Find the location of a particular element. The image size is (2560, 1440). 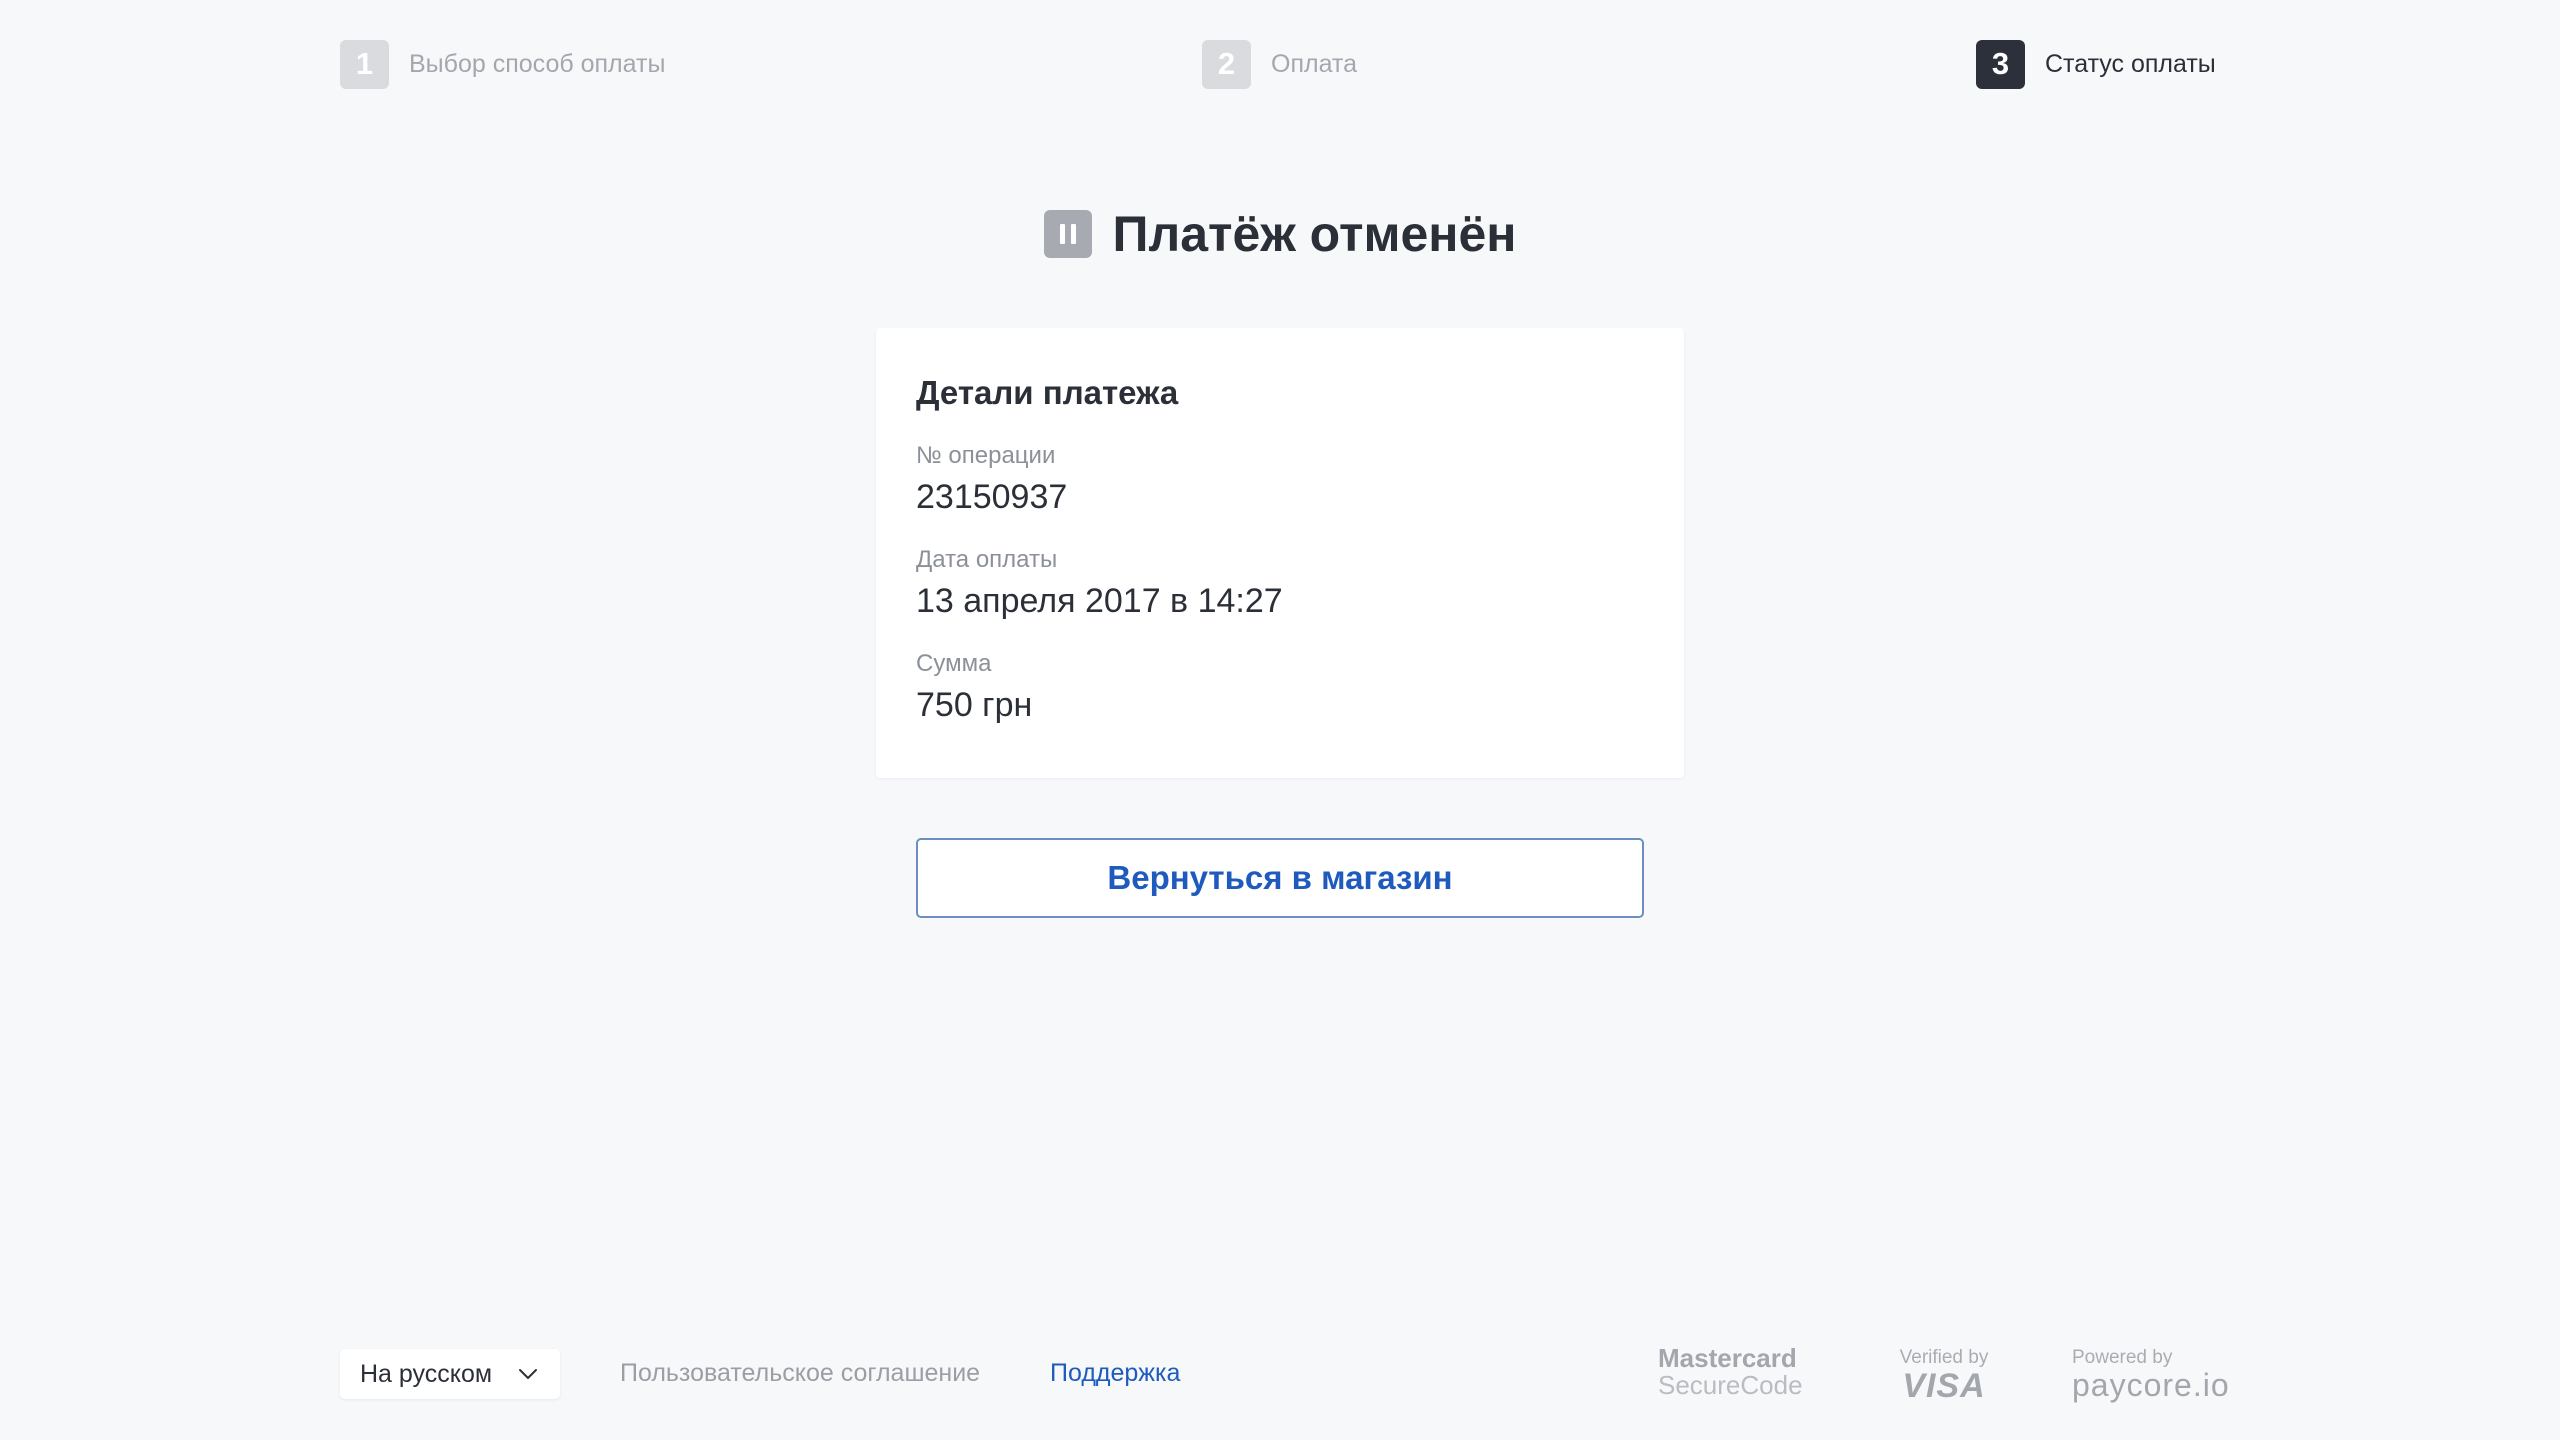

return-to-shop-button: Вернуться в магазин is located at coordinates (1280, 878).